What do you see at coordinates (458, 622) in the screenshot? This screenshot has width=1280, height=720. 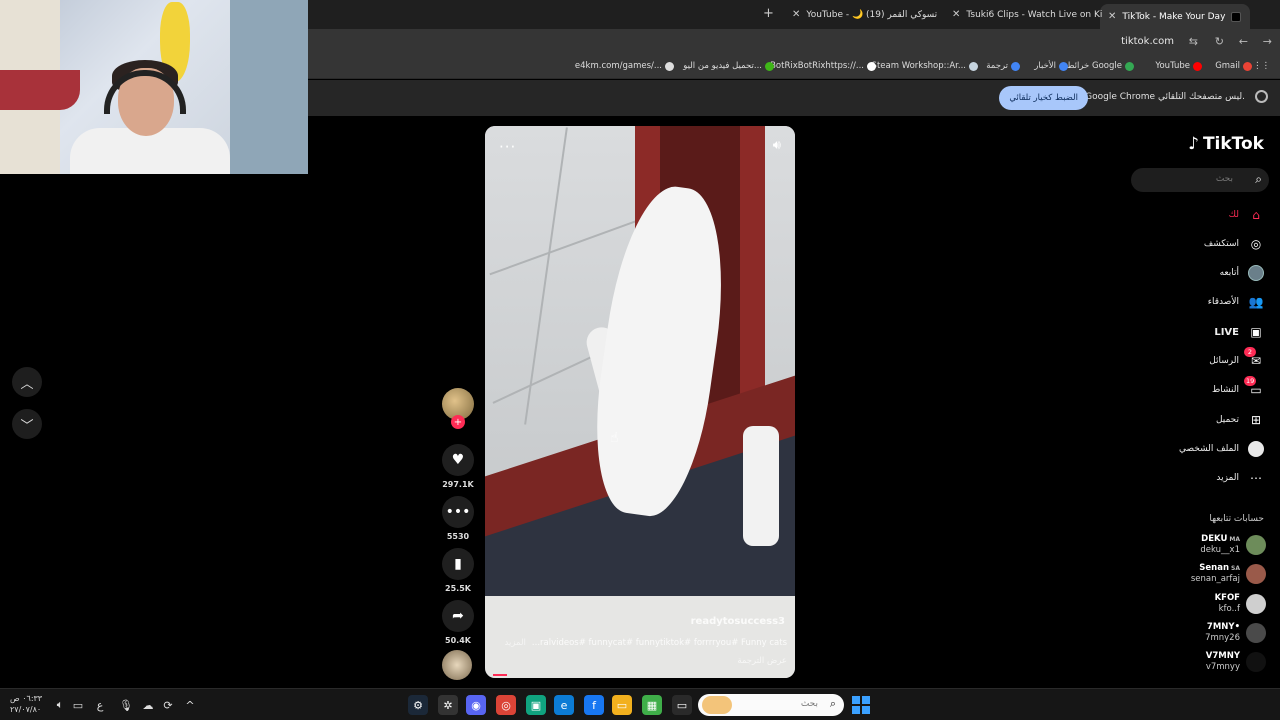 I see `share-button: ➦ 50.4K` at bounding box center [458, 622].